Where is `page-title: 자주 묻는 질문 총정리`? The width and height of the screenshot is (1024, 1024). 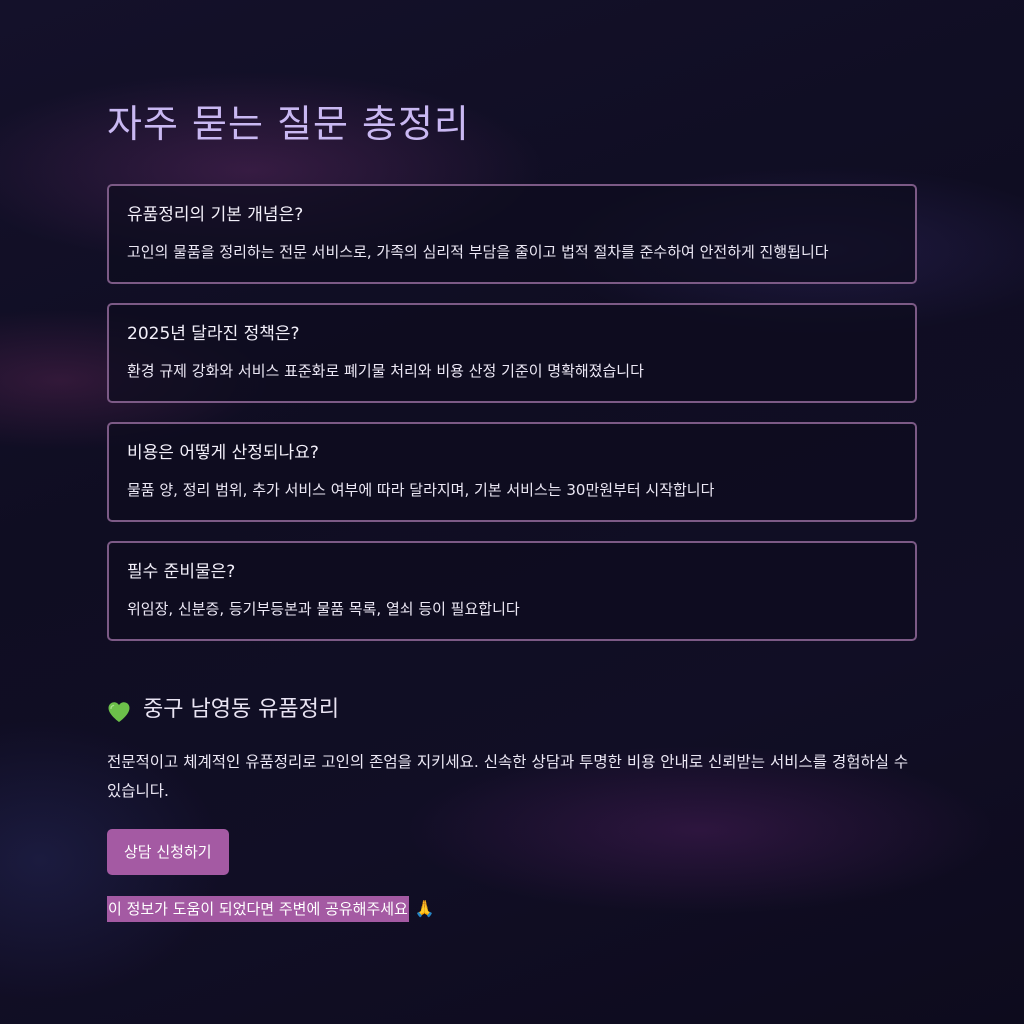 page-title: 자주 묻는 질문 총정리 is located at coordinates (288, 124).